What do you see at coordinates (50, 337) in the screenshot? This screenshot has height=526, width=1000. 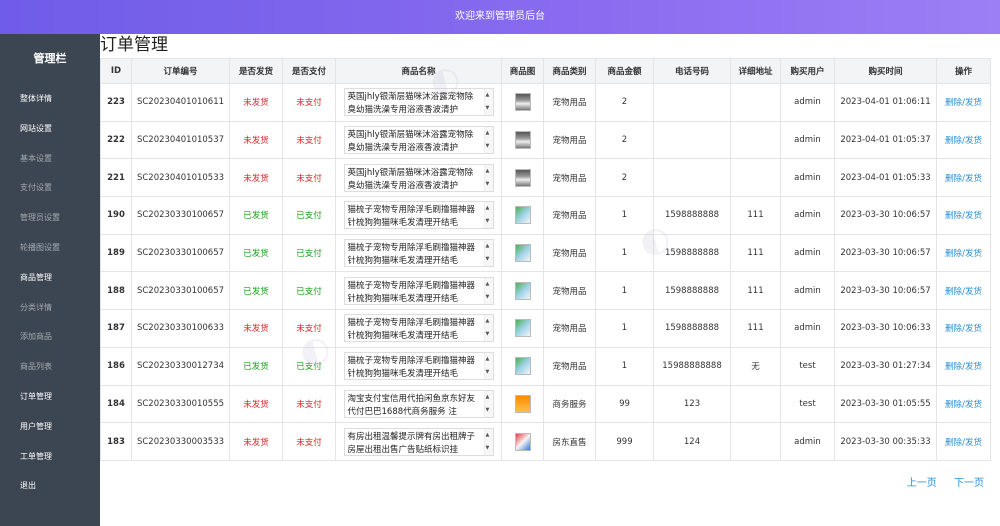 I see `sidebar-item: 添加商品` at bounding box center [50, 337].